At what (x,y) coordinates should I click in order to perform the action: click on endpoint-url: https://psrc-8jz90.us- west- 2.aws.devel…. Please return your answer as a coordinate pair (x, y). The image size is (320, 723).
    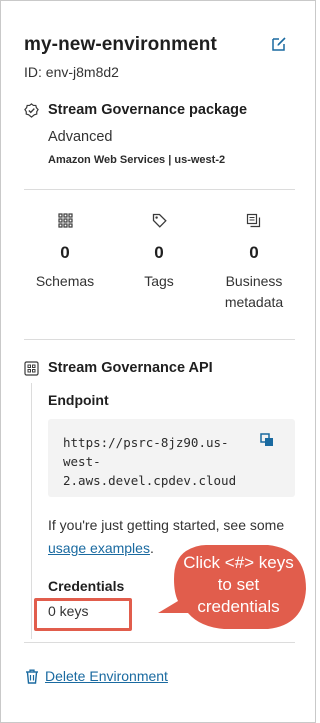
    Looking at the image, I should click on (163, 461).